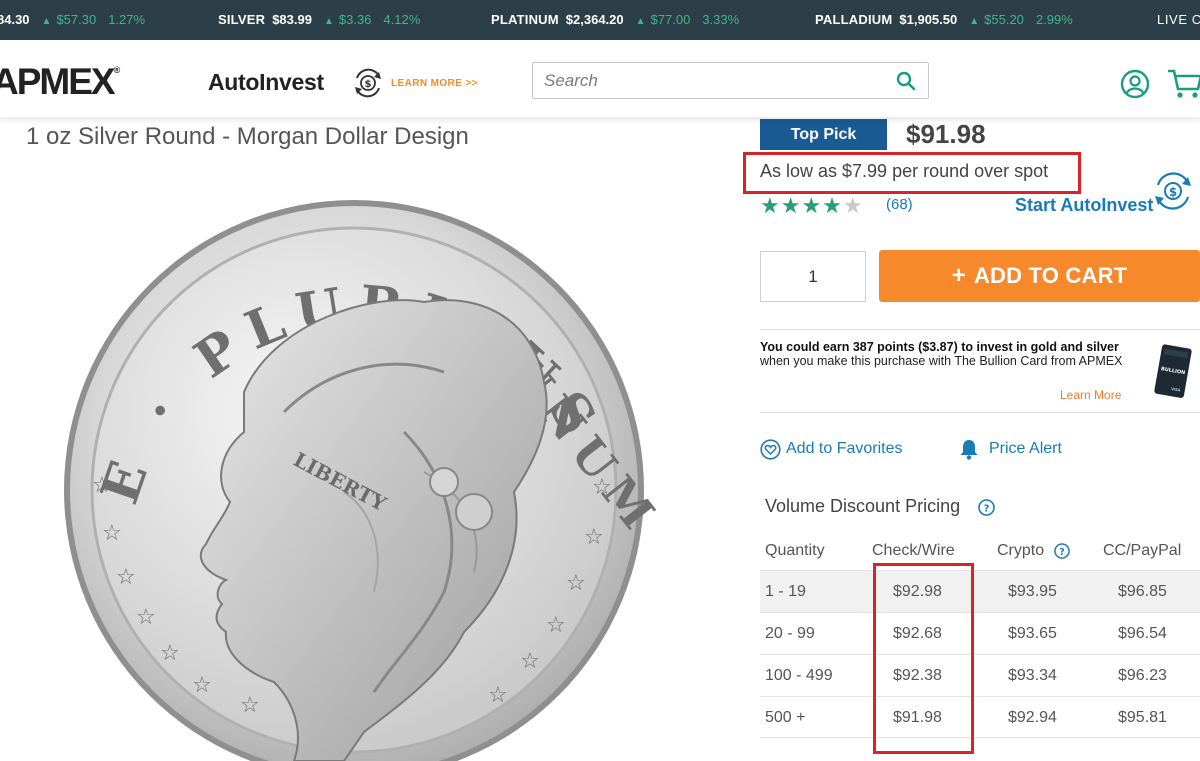  Describe the element at coordinates (799, 675) in the screenshot. I see `table-cell: 100 - 499` at that location.